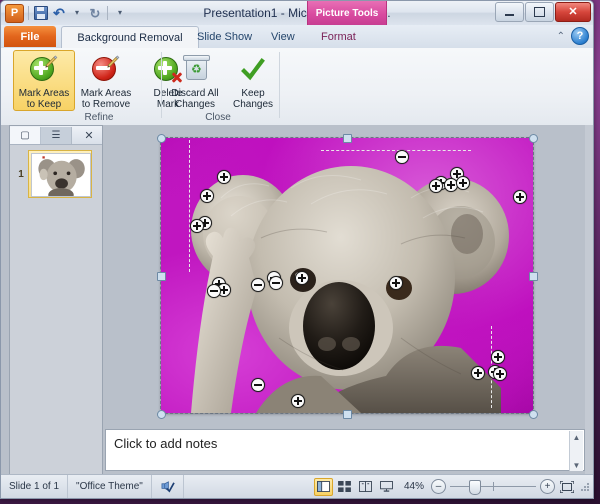 This screenshot has height=504, width=600. Describe the element at coordinates (14, 13) in the screenshot. I see `office-app-button: P` at that location.